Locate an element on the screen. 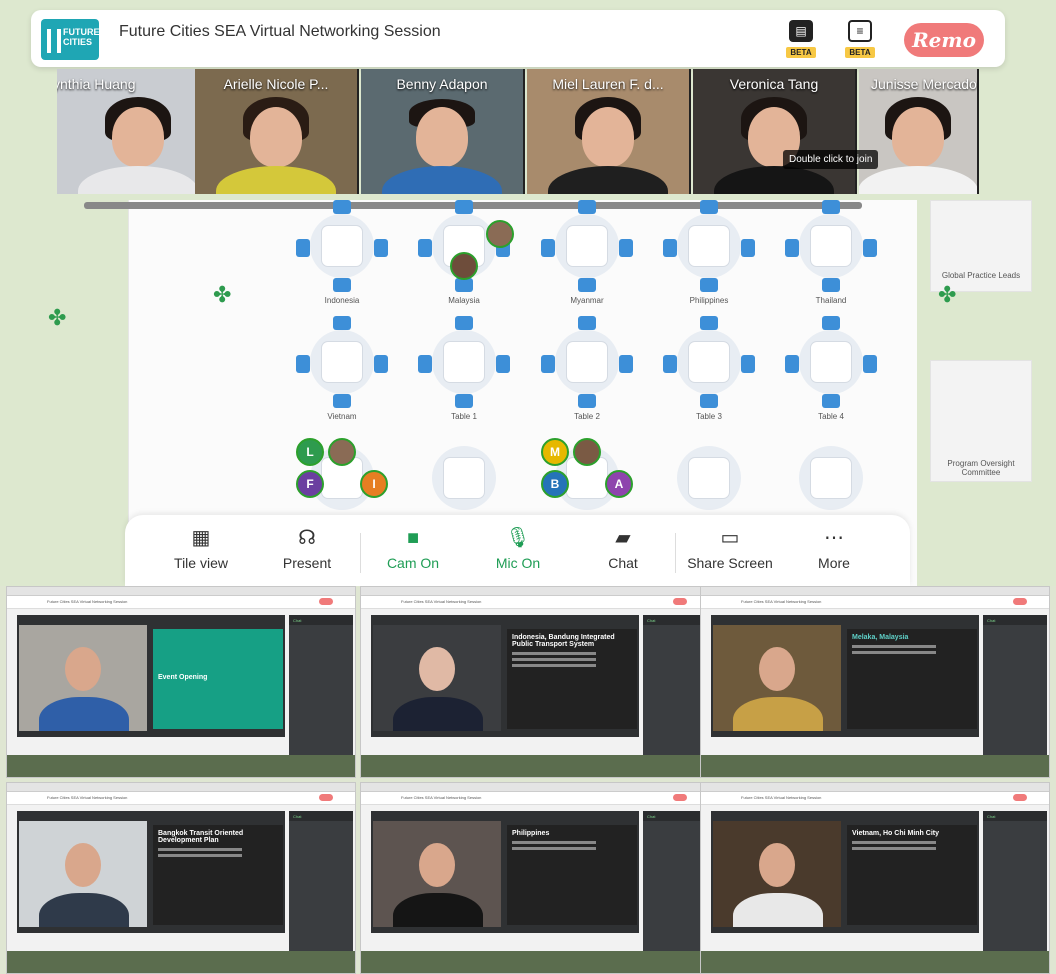  more-button: ⋯ More is located at coordinates (834, 548).